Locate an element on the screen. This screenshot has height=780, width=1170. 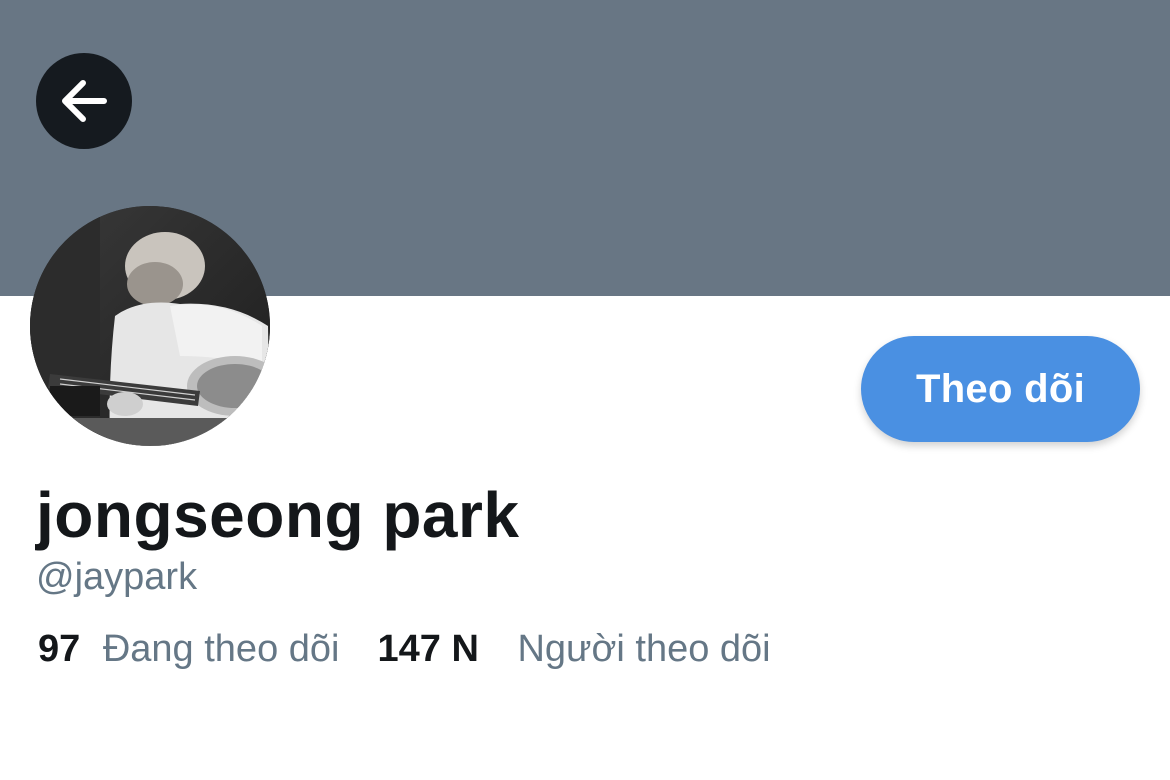
avatar-photo is located at coordinates (150, 326).